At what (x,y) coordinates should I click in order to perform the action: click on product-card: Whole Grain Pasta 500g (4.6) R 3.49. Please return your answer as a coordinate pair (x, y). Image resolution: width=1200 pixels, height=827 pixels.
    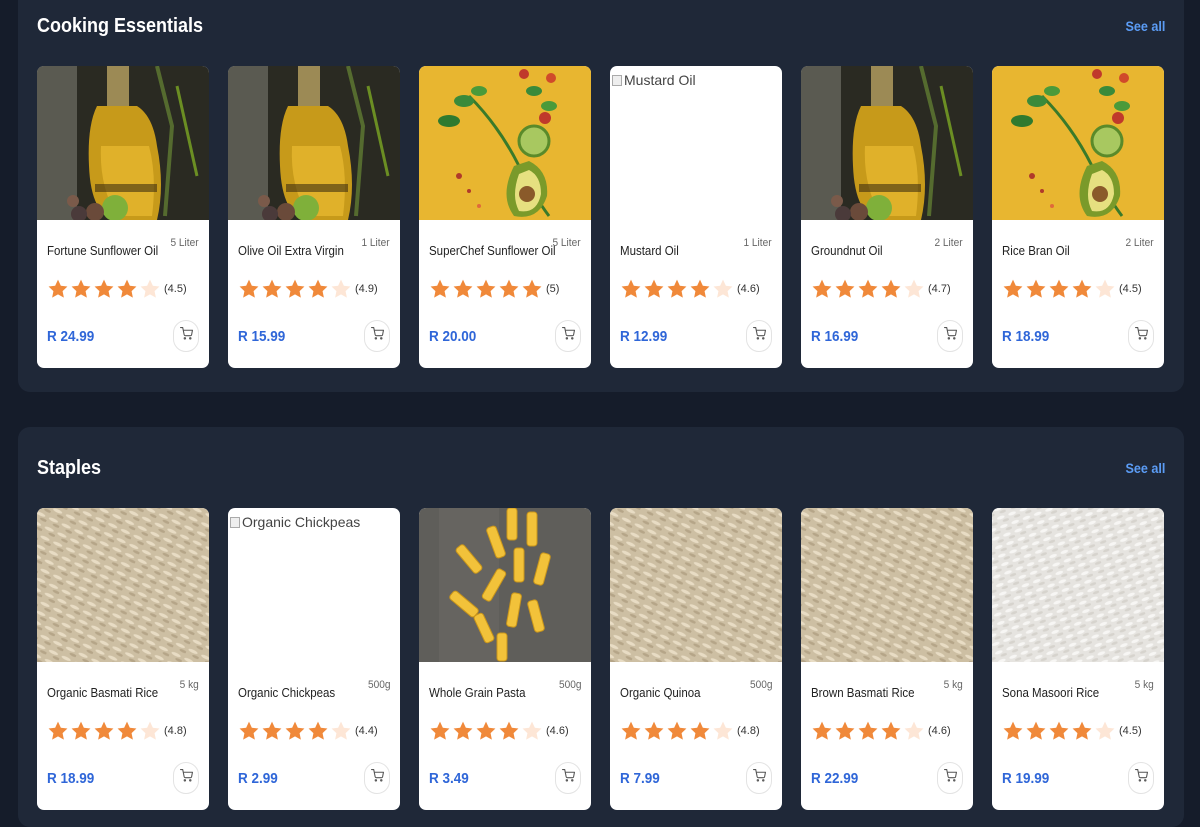
    Looking at the image, I should click on (505, 659).